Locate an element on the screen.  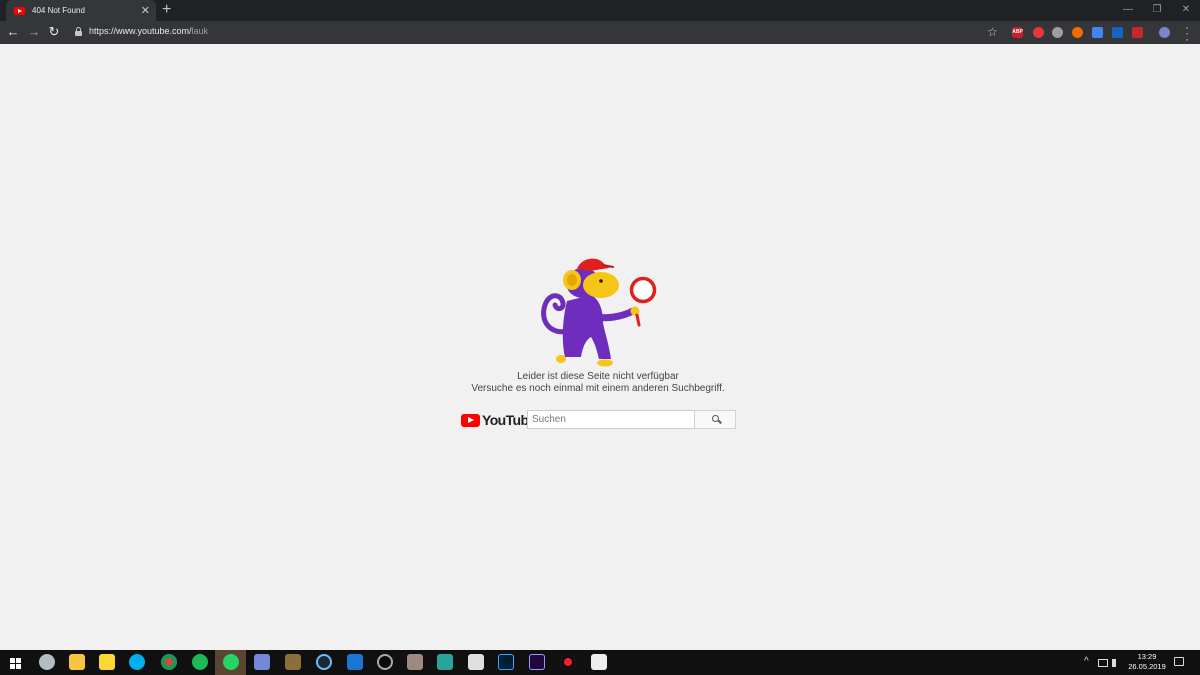
tab-title: 404 Not Found is located at coordinates (58, 10).